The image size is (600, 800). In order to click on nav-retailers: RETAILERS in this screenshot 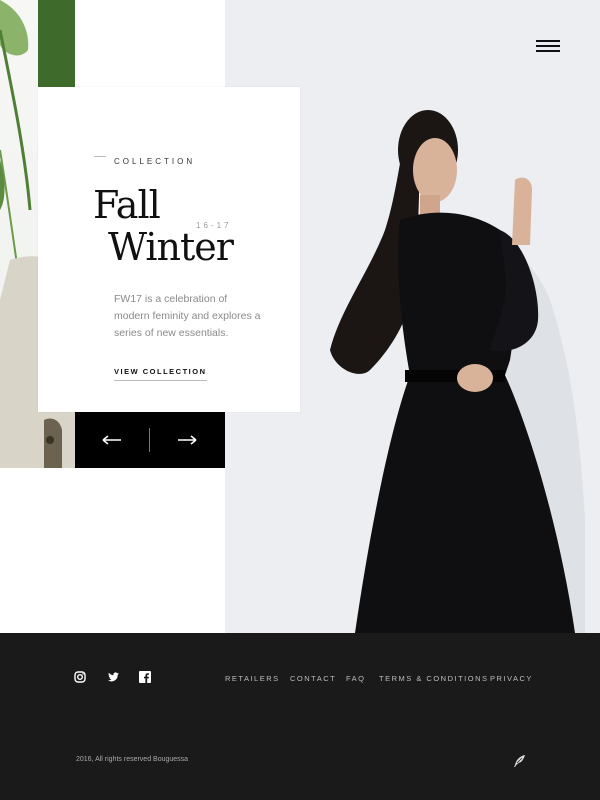, I will do `click(252, 678)`.